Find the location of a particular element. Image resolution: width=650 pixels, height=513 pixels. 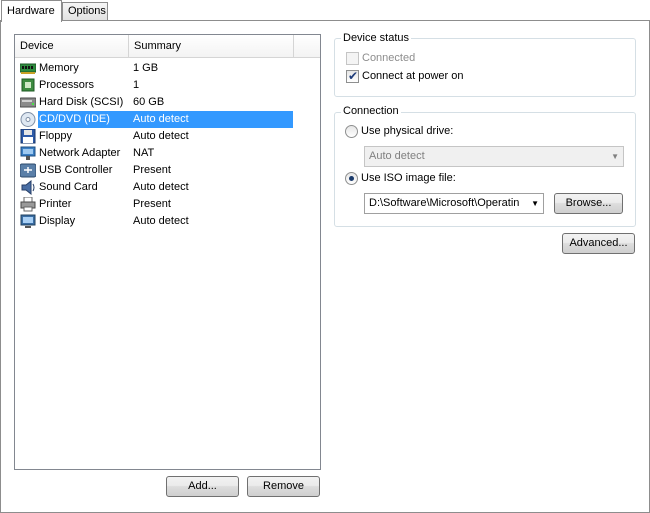

device-row-hard-disk: Hard Disk (SCSI) 60 GB is located at coordinates (167, 102).